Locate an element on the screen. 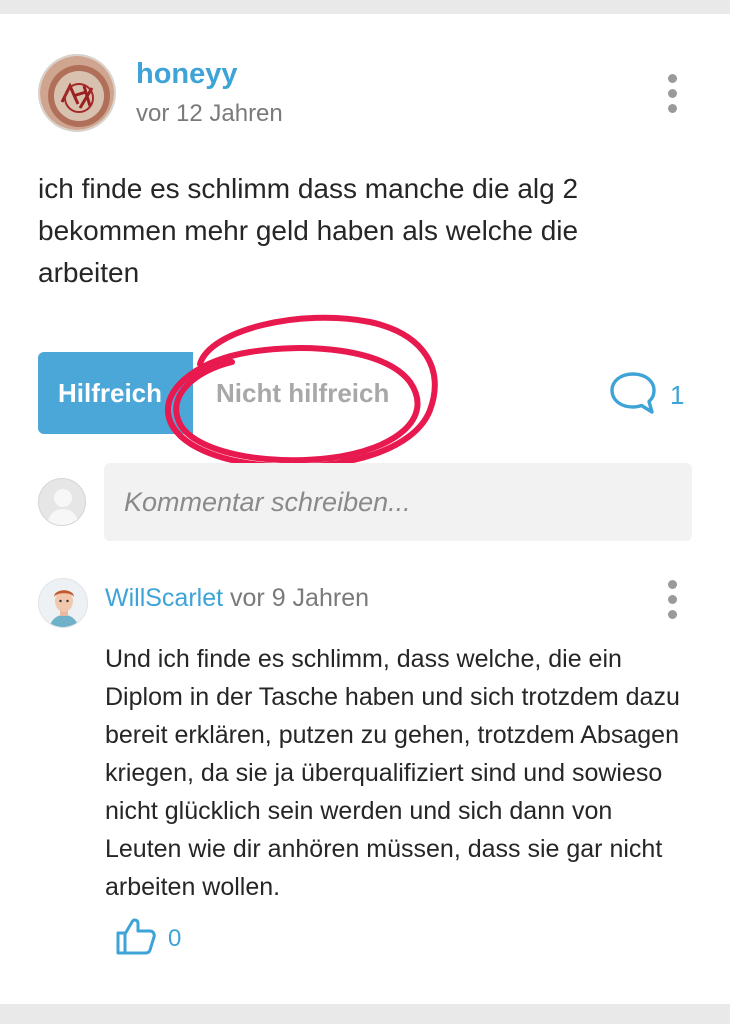 This screenshot has height=1024, width=730. like-count: 0 is located at coordinates (175, 938).